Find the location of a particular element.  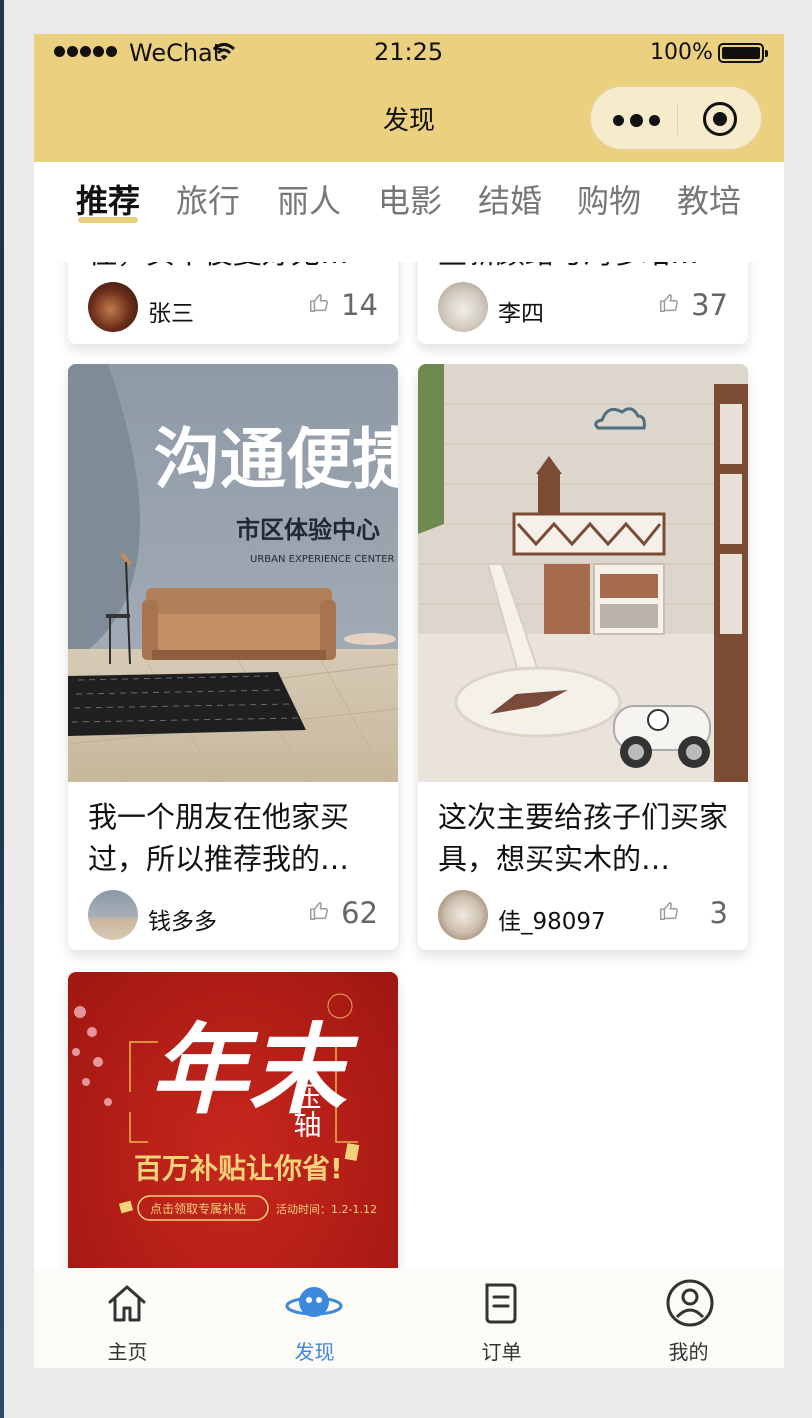

tab-wedding: 结婚 is located at coordinates (510, 199).